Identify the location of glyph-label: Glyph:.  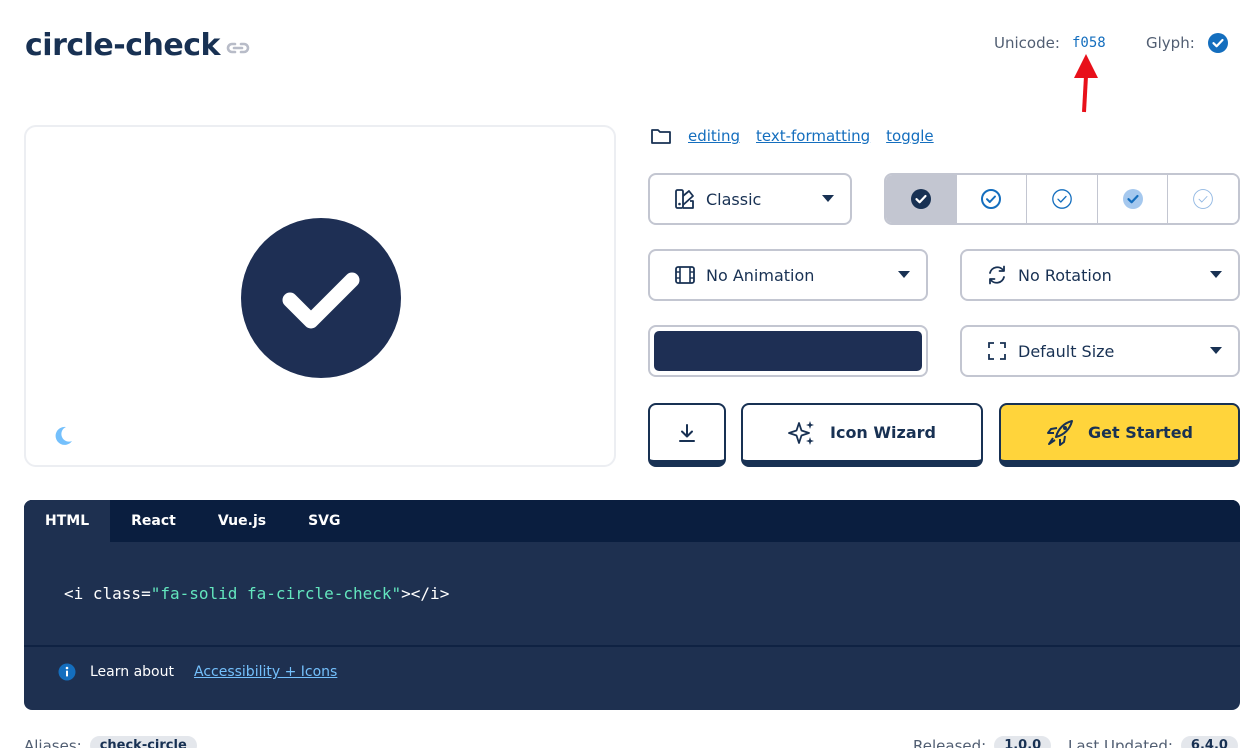
(1170, 43).